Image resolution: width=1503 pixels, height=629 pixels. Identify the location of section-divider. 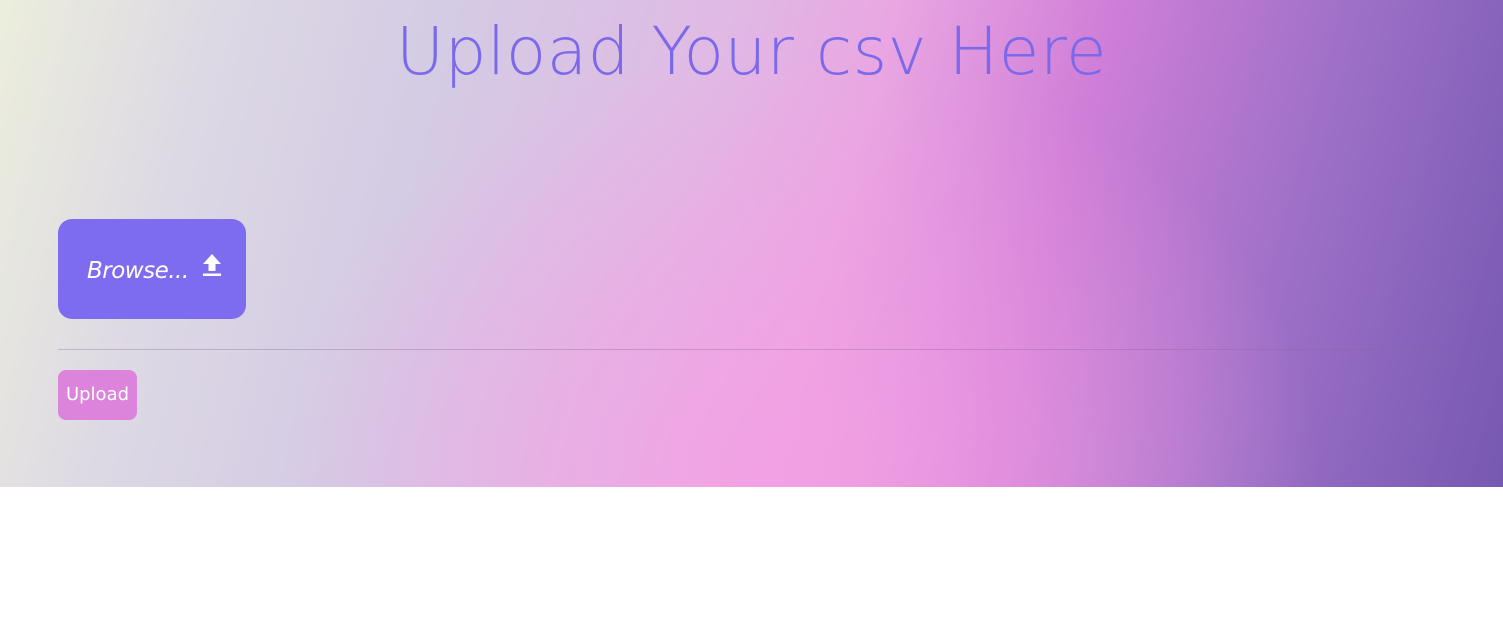
(752, 349).